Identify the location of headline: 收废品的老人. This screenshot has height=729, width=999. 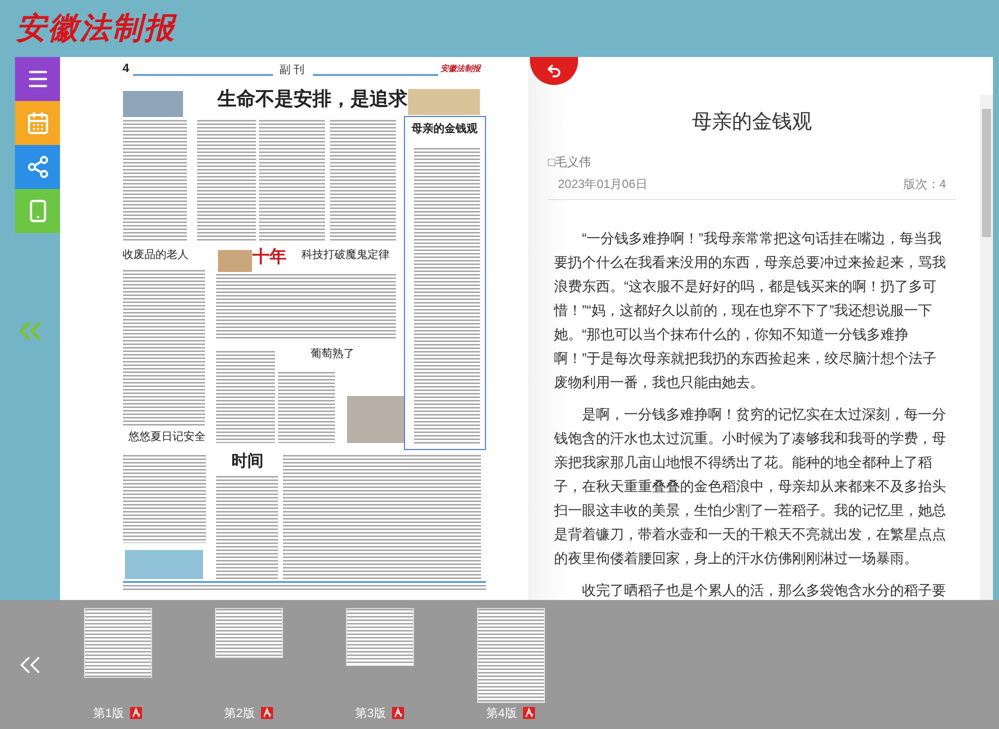
(155, 255).